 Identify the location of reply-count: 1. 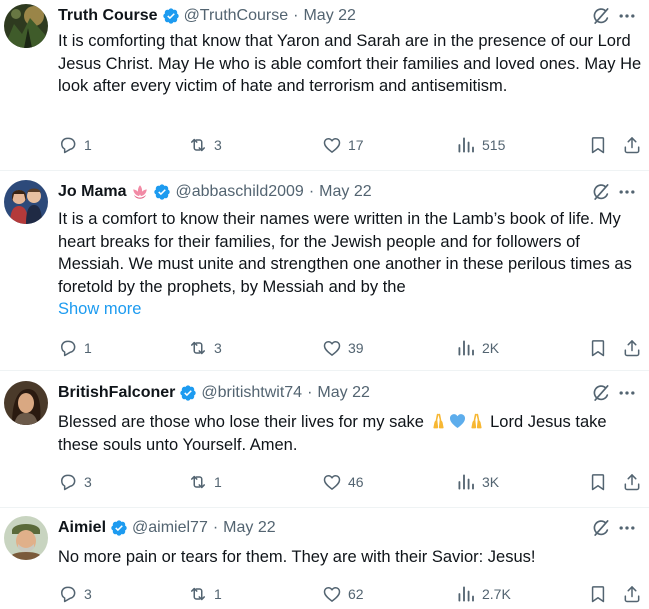
(88, 348).